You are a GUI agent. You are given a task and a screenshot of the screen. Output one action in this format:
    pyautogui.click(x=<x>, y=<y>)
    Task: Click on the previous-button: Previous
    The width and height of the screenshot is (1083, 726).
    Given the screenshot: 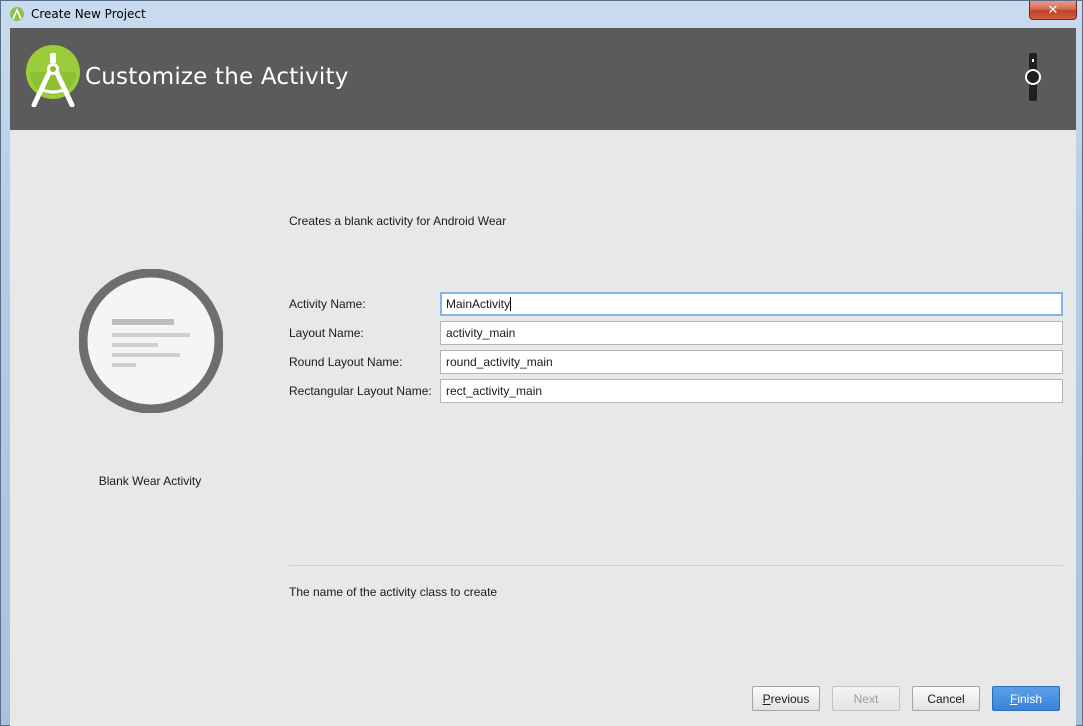 What is the action you would take?
    pyautogui.click(x=786, y=698)
    